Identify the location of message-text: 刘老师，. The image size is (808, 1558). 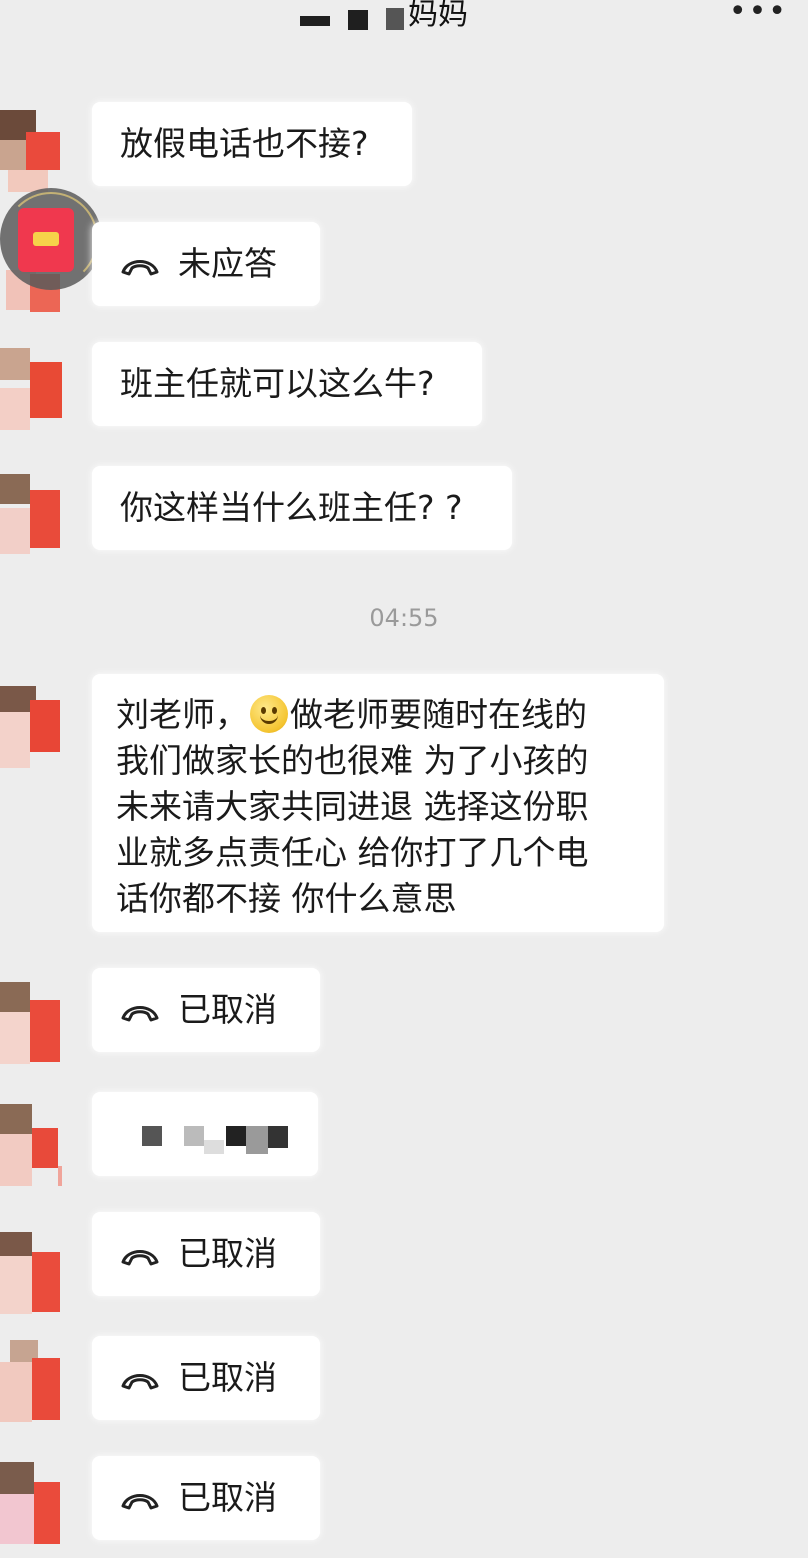
(182, 714).